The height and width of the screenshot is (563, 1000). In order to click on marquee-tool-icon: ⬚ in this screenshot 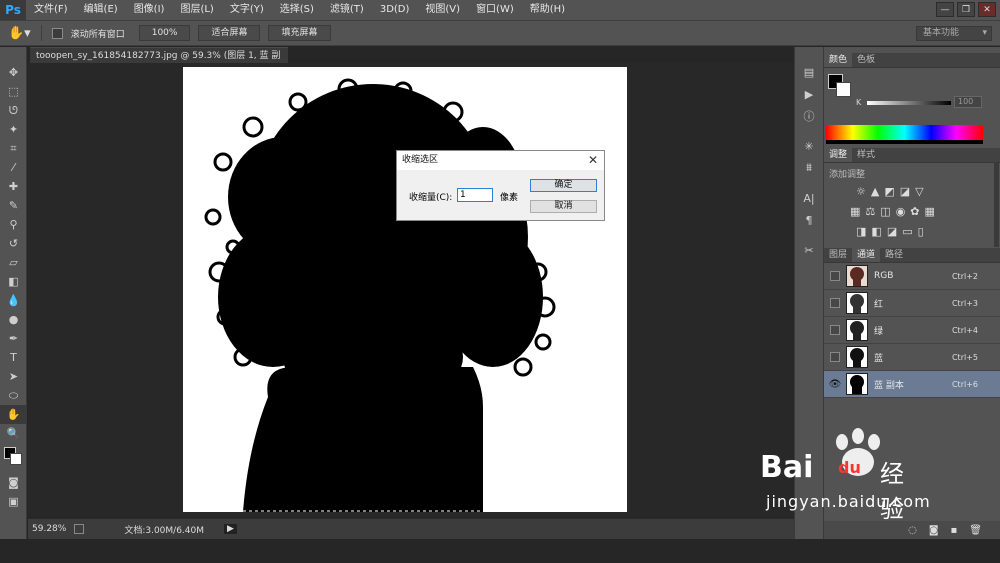, I will do `click(13, 91)`.